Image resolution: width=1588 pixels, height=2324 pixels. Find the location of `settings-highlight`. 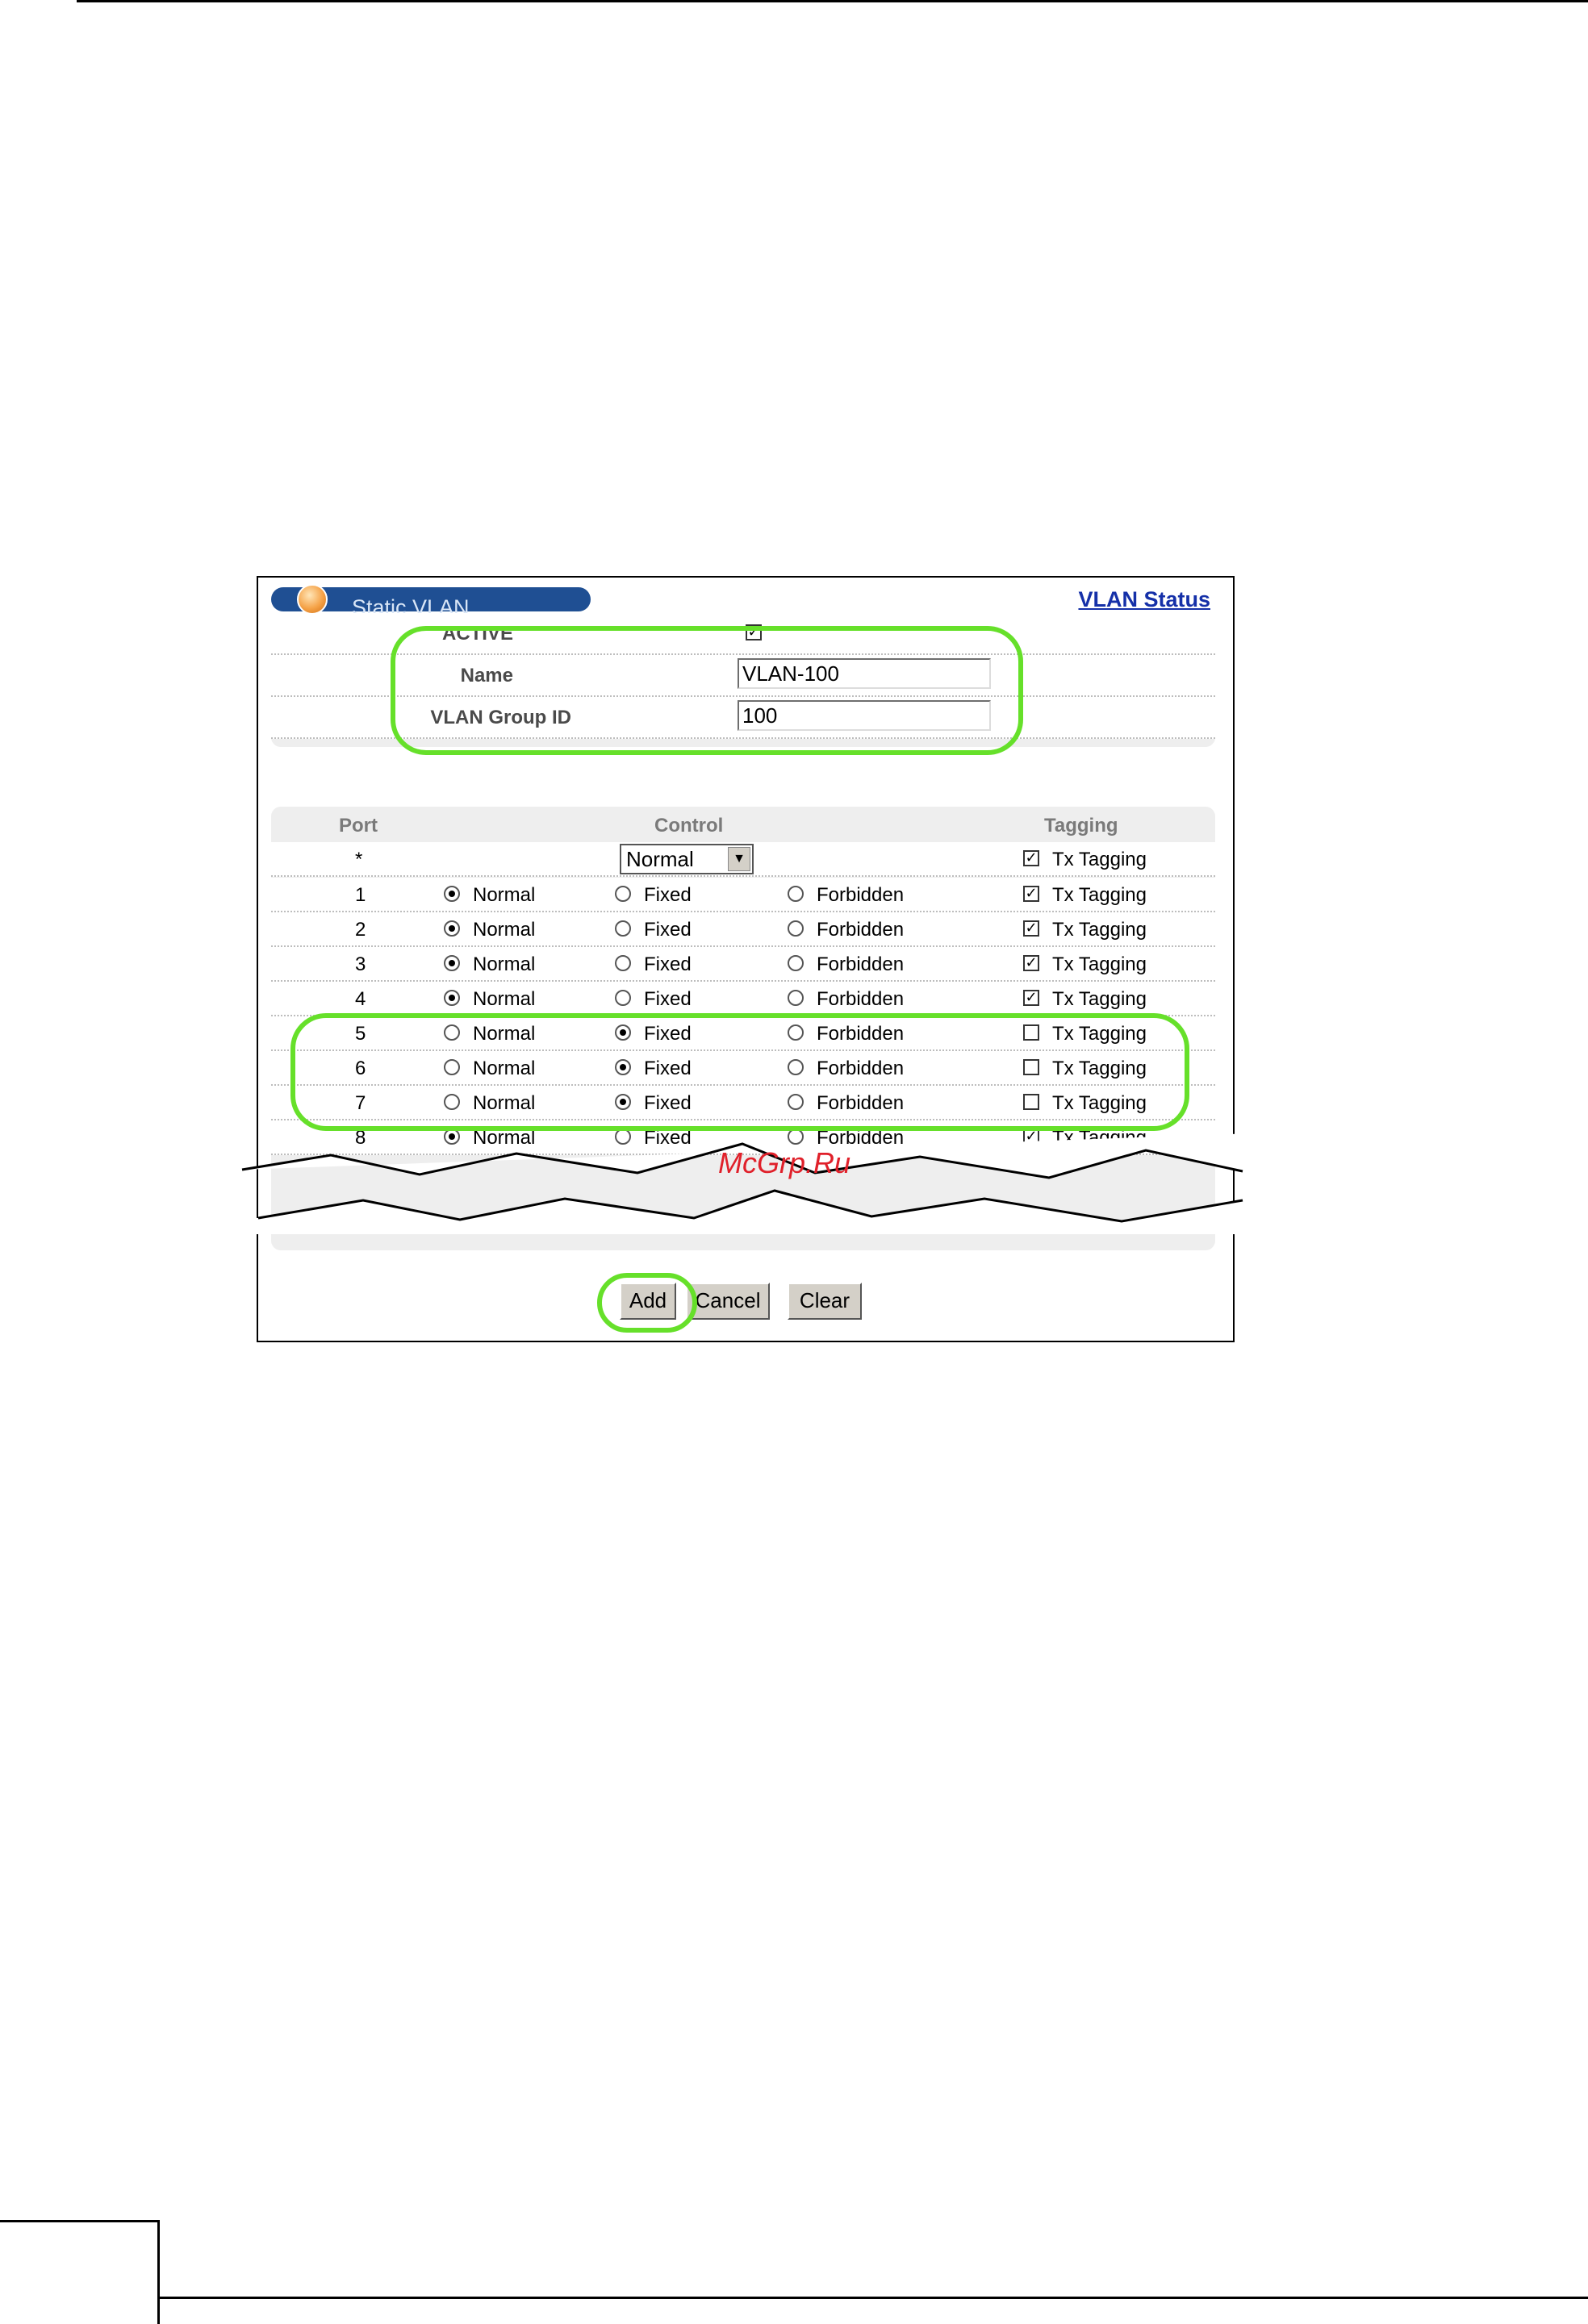

settings-highlight is located at coordinates (707, 690).